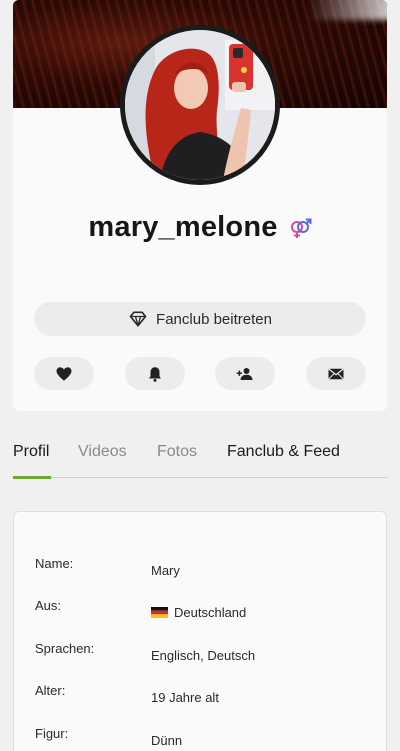 The height and width of the screenshot is (751, 400). I want to click on detail-row-origin: Aus: Deutschland, so click(201, 610).